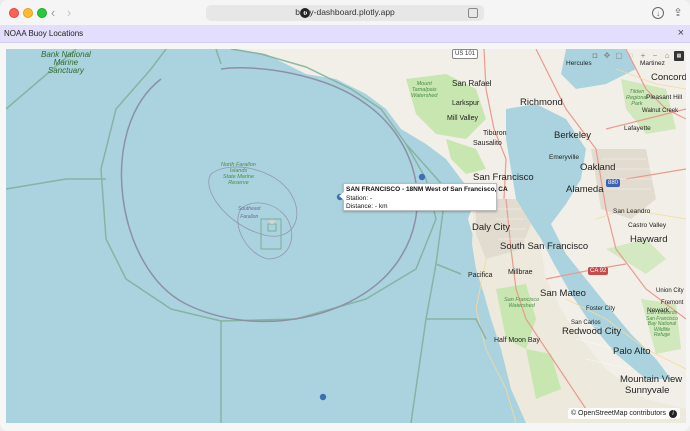 The image size is (690, 431). I want to click on camera-icon: ◘, so click(595, 56).